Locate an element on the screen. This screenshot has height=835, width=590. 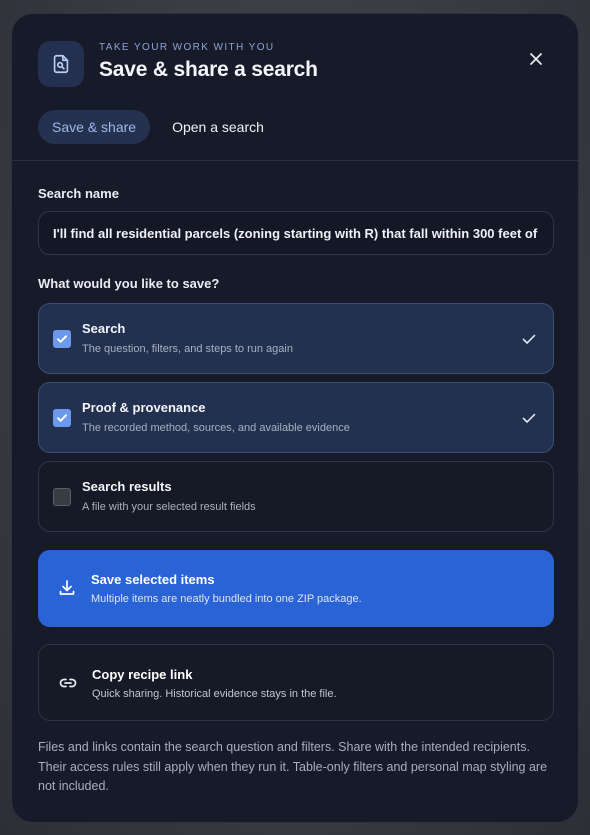
results-checkbox is located at coordinates (62, 497).